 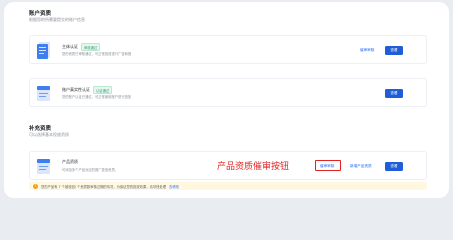 What do you see at coordinates (253, 167) in the screenshot?
I see `annotation-label: 产品资质催审按钮` at bounding box center [253, 167].